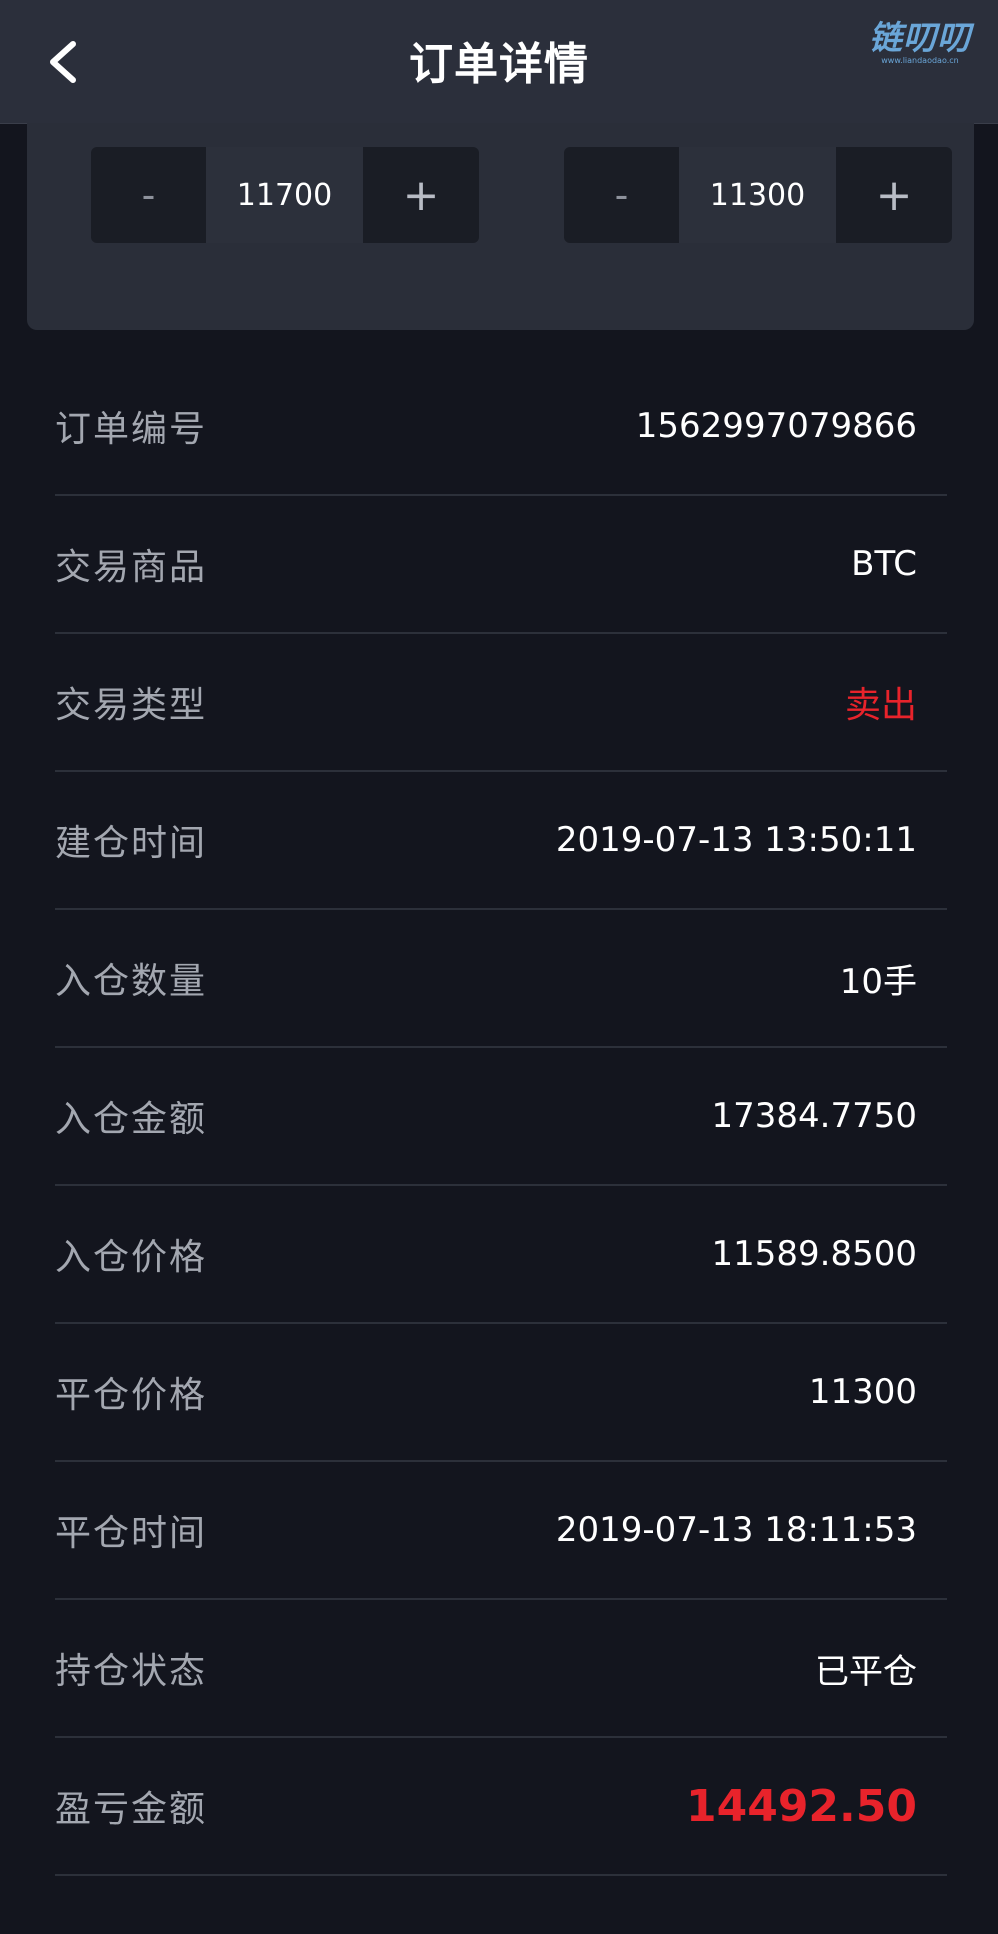 Image resolution: width=998 pixels, height=1934 pixels. Describe the element at coordinates (501, 1255) in the screenshot. I see `detail-row-open-price: 入仓价格 11589.8500` at that location.